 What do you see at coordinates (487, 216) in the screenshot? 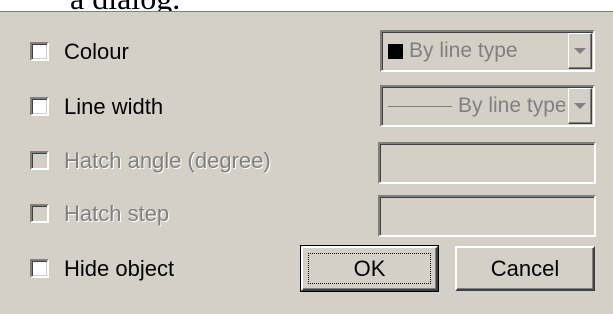
I see `hatch-step-field` at bounding box center [487, 216].